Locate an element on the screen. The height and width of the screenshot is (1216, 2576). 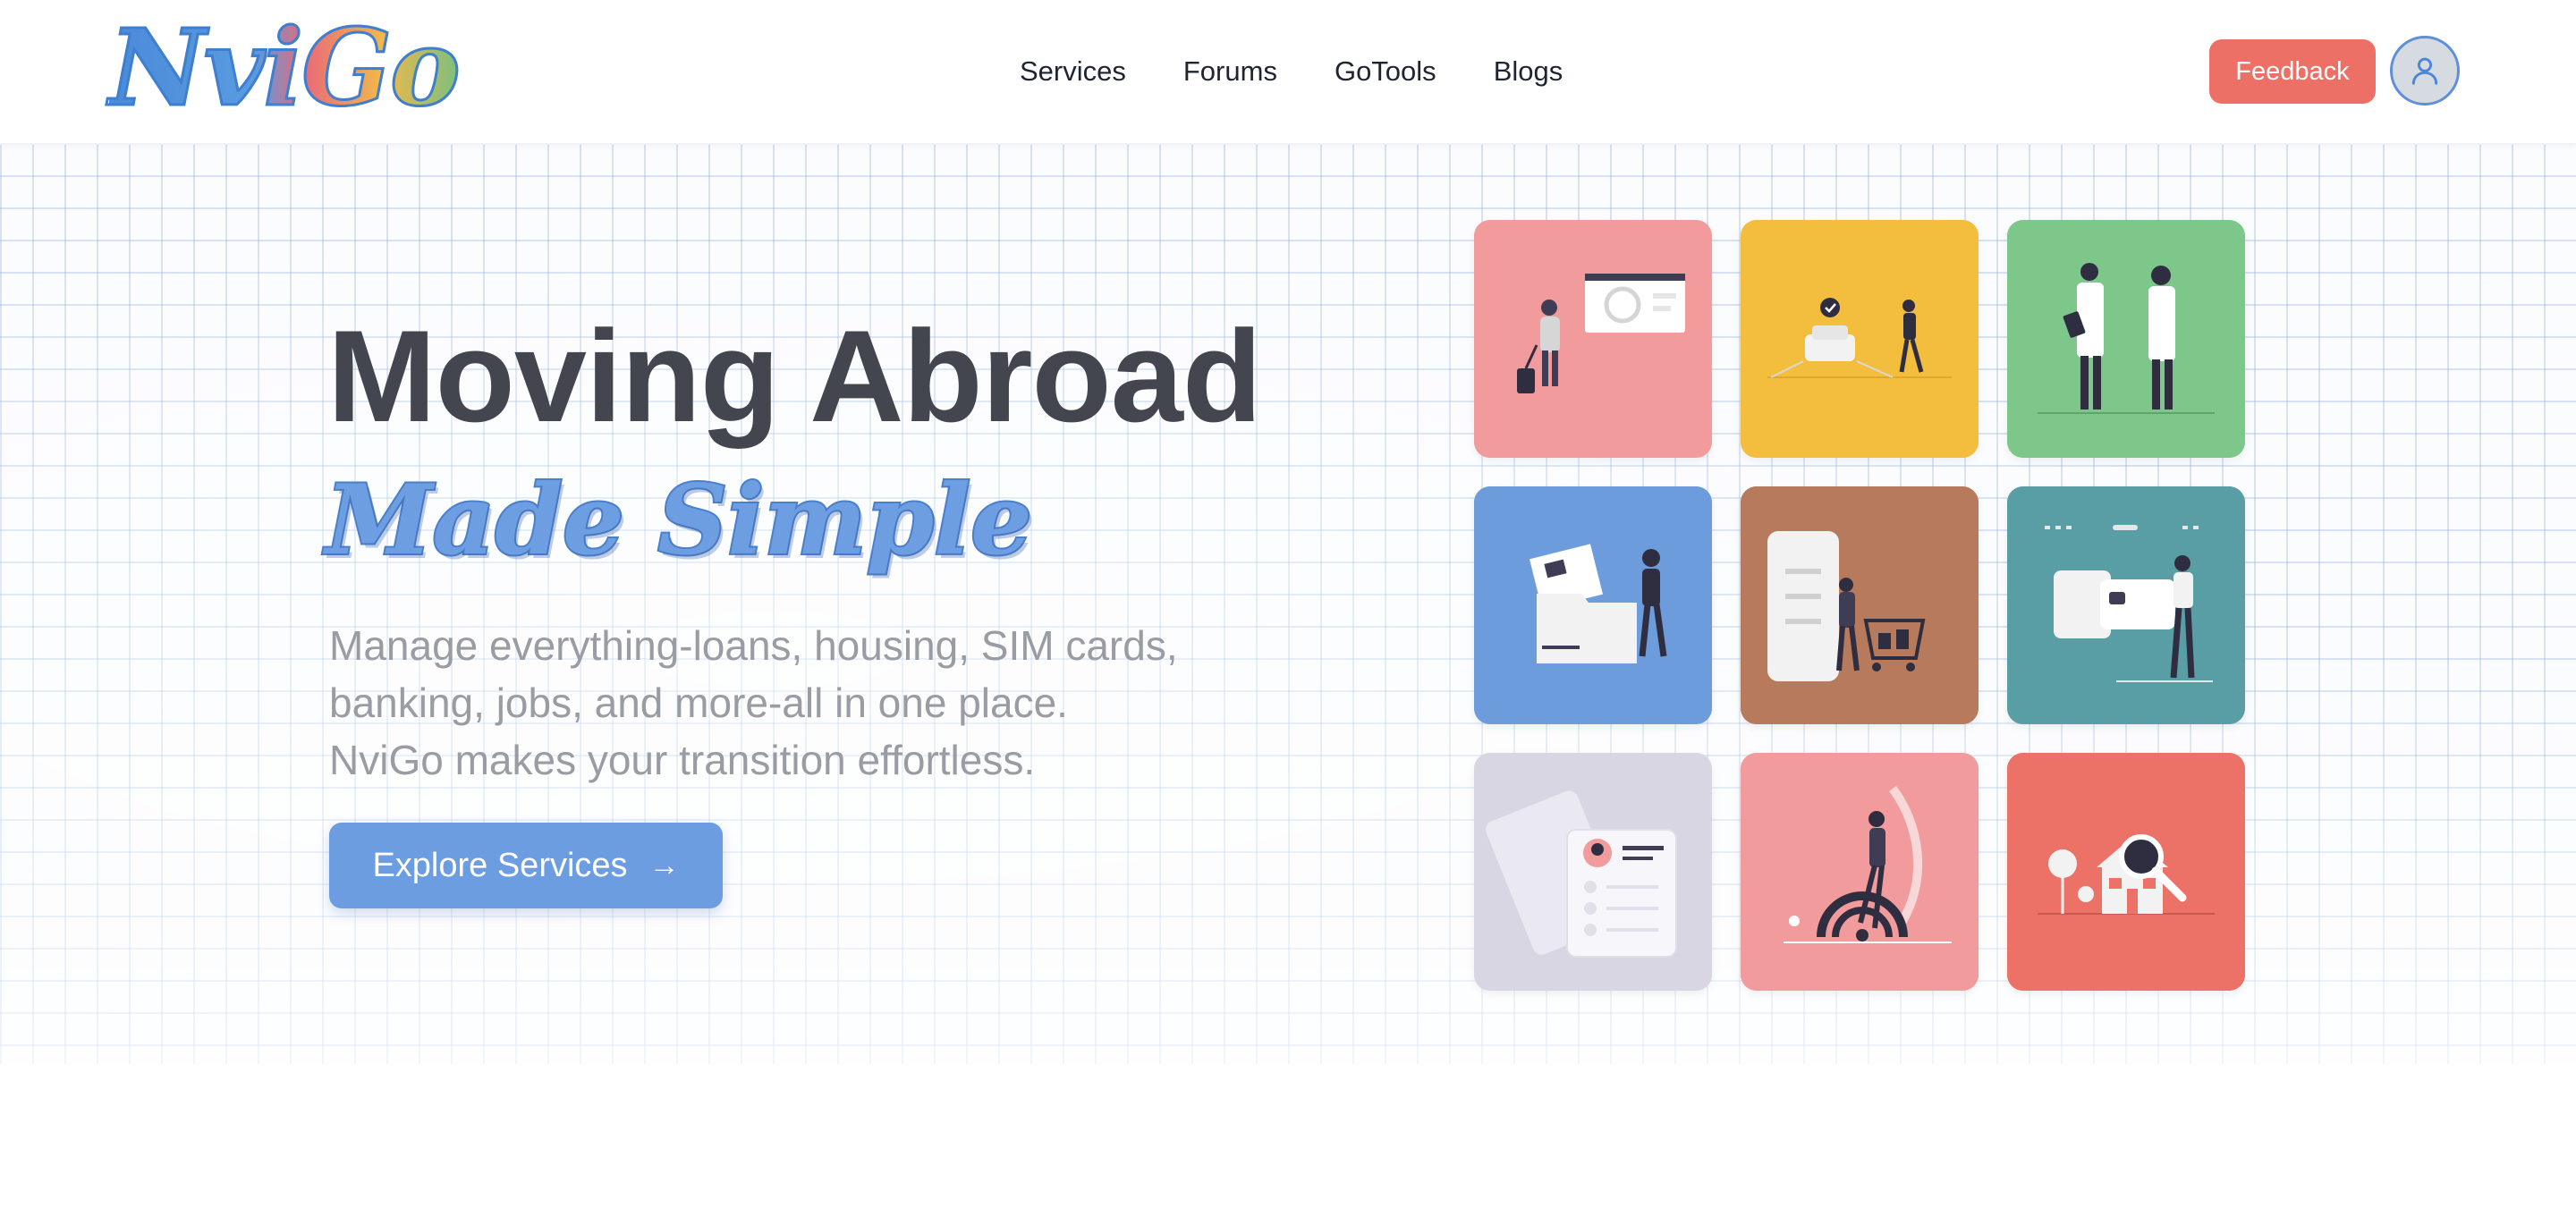
hero-title: Moving Abroad is located at coordinates (794, 376).